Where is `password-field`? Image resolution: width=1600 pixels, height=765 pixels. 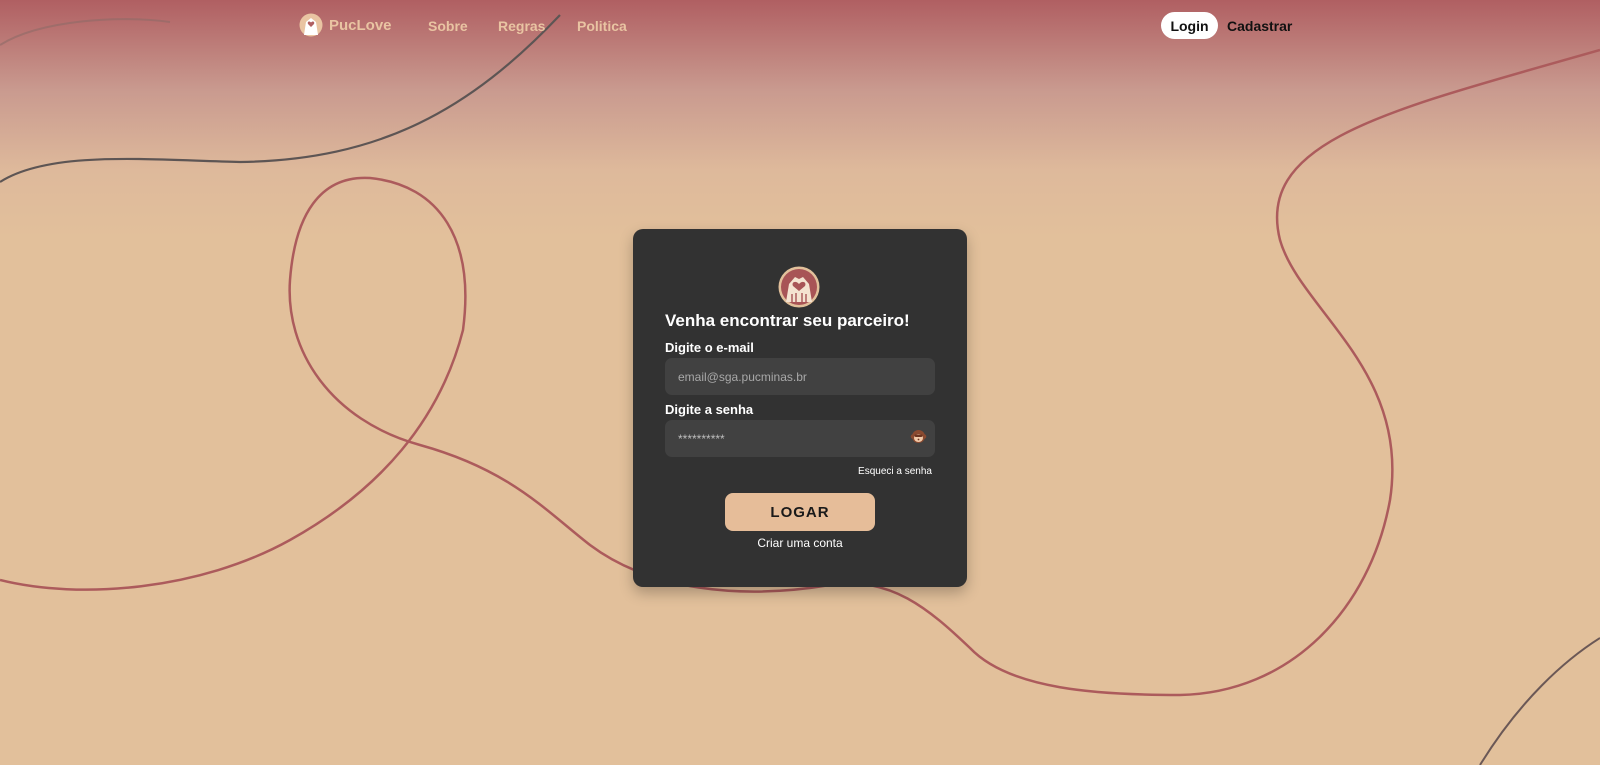 password-field is located at coordinates (800, 438).